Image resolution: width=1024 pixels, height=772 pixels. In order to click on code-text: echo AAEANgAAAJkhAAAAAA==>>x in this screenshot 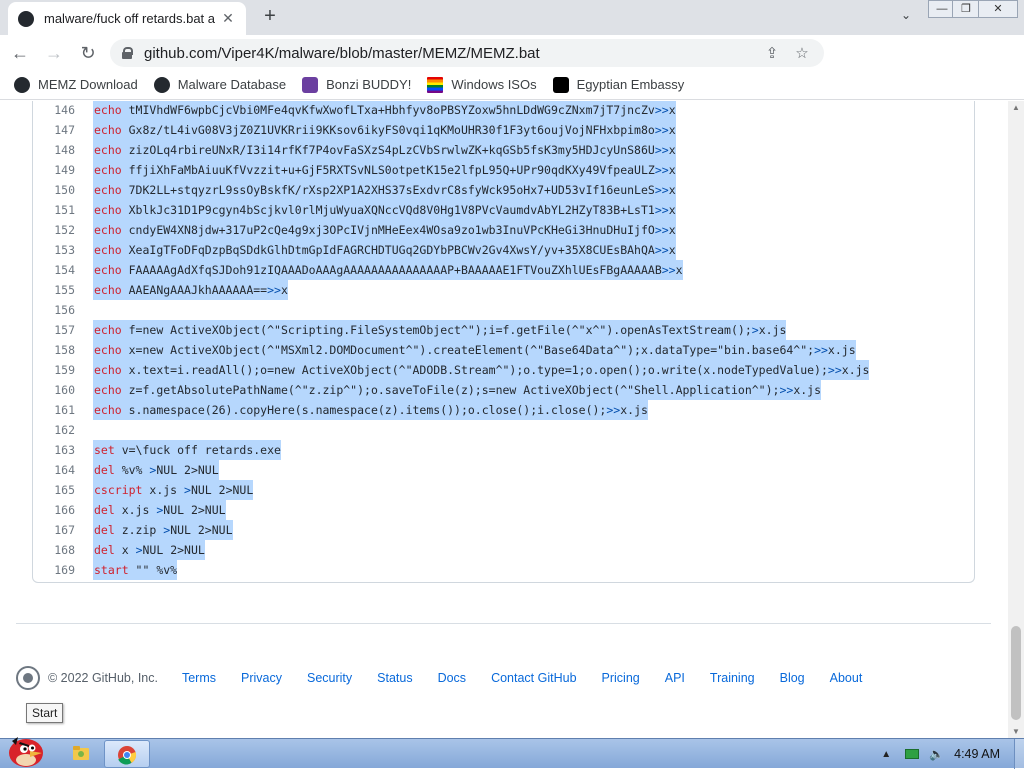, I will do `click(190, 290)`.